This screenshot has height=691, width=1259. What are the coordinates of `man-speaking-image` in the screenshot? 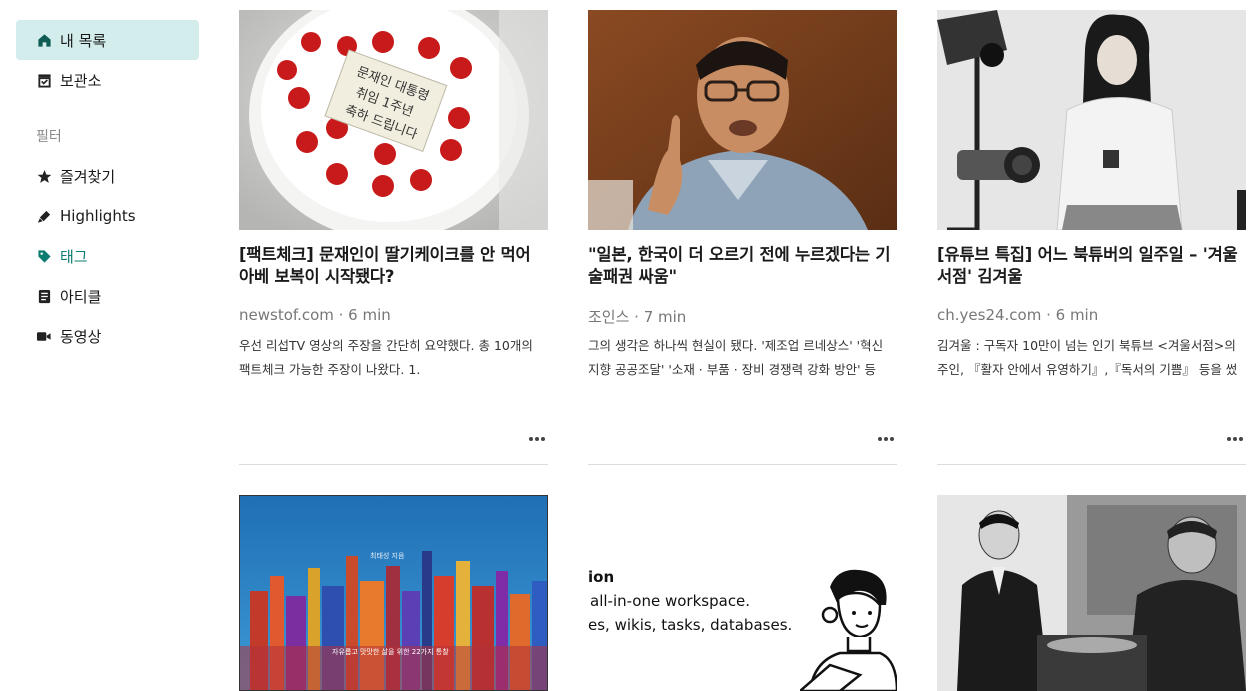 It's located at (742, 120).